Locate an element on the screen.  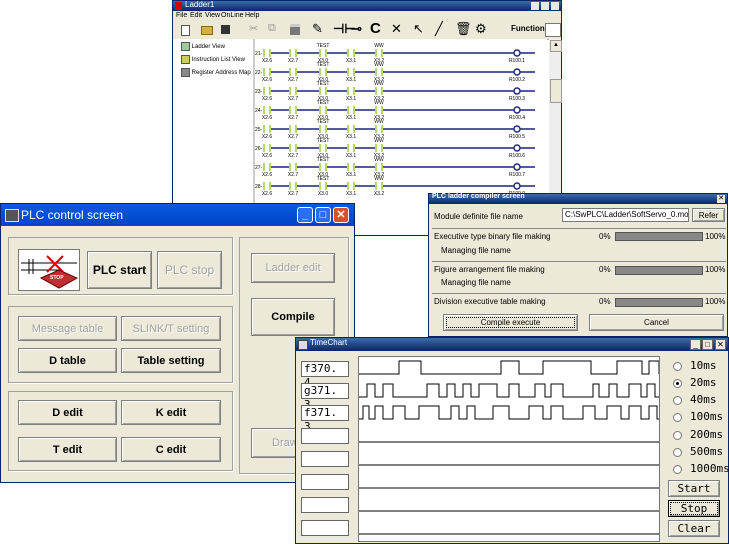
copy-icon: ⧉ is located at coordinates (272, 28).